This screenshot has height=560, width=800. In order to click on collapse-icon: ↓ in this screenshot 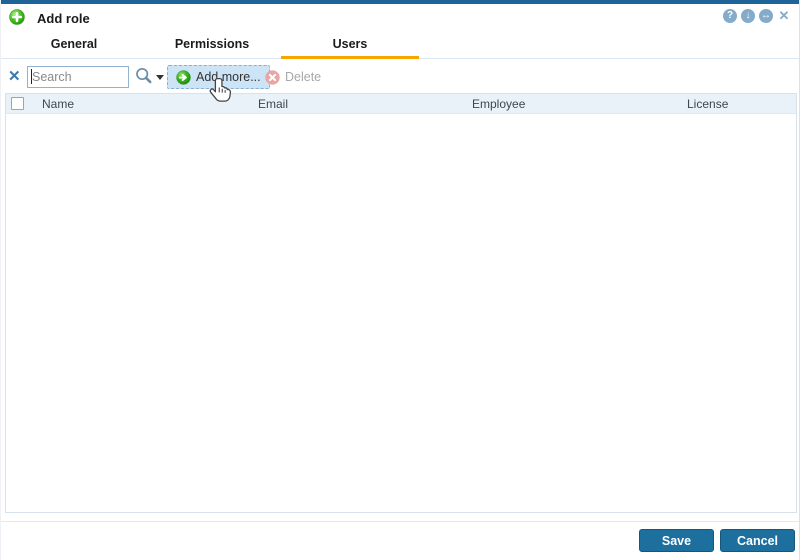, I will do `click(748, 16)`.